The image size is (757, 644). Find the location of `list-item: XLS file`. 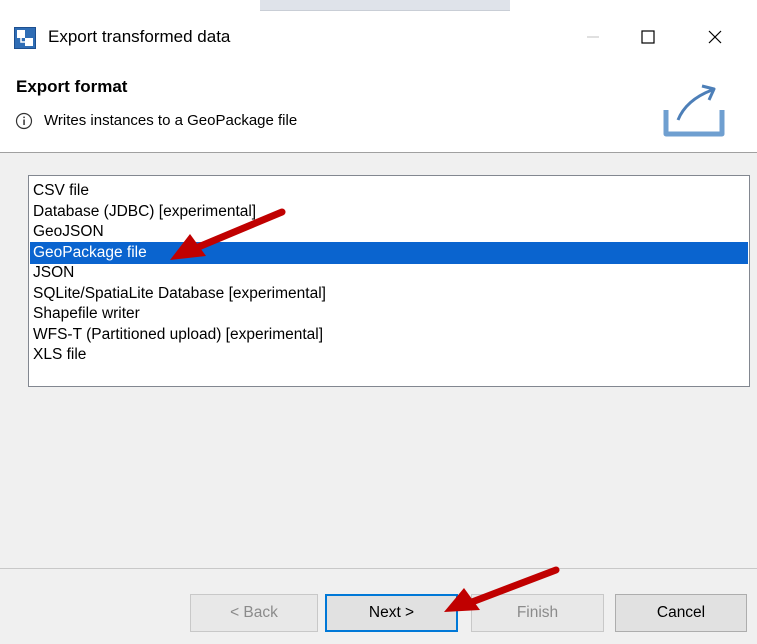

list-item: XLS file is located at coordinates (389, 355).